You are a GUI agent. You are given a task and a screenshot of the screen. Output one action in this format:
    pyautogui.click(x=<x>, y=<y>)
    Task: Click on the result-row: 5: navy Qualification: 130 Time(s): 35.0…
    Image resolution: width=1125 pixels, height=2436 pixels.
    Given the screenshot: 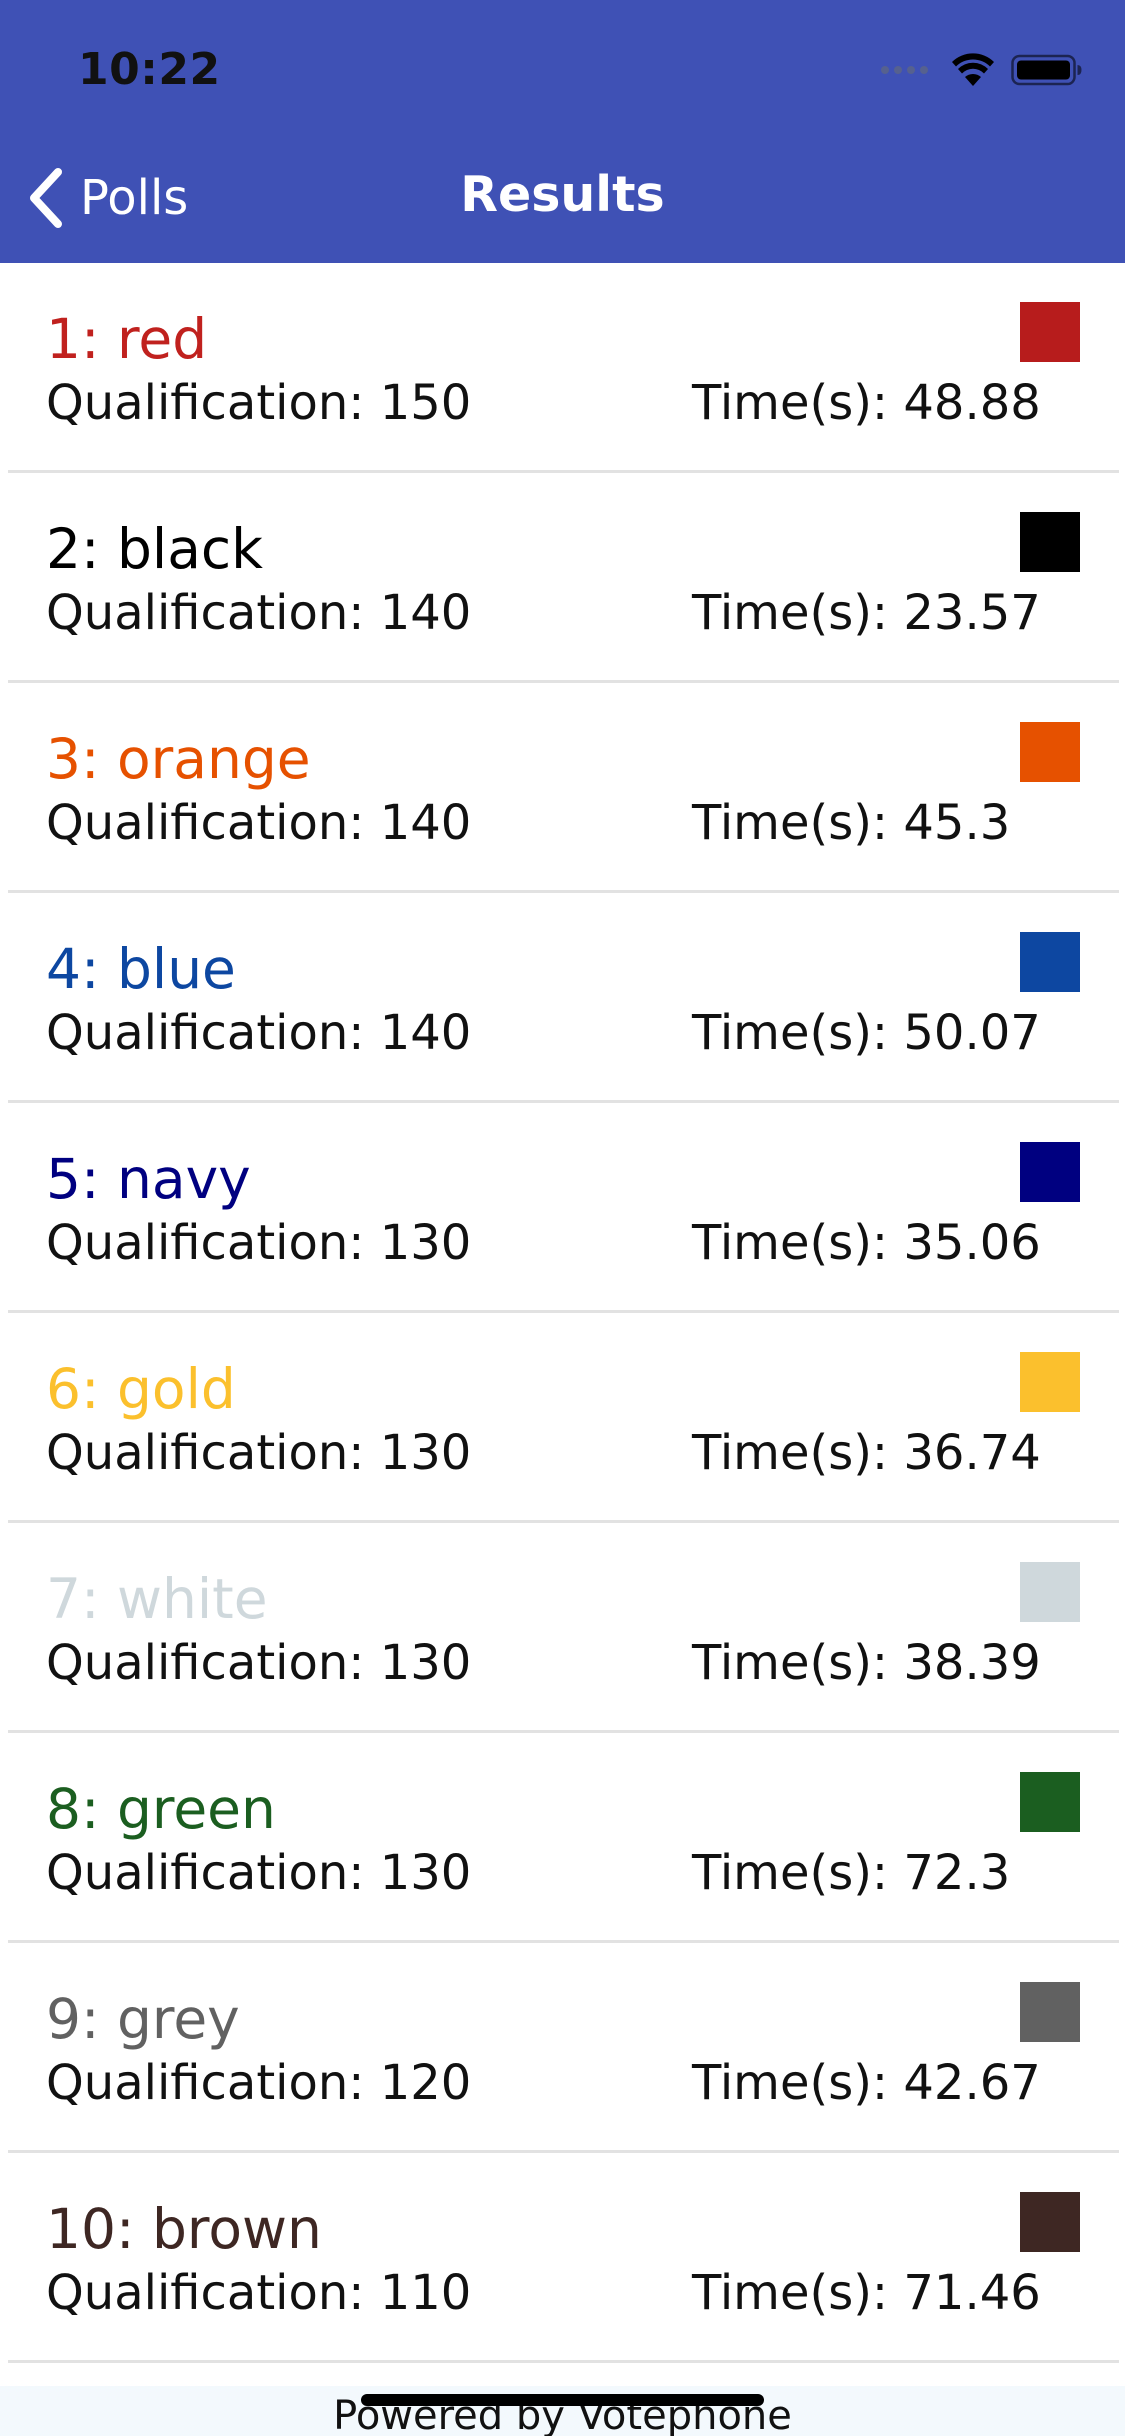 What is the action you would take?
    pyautogui.click(x=562, y=1208)
    